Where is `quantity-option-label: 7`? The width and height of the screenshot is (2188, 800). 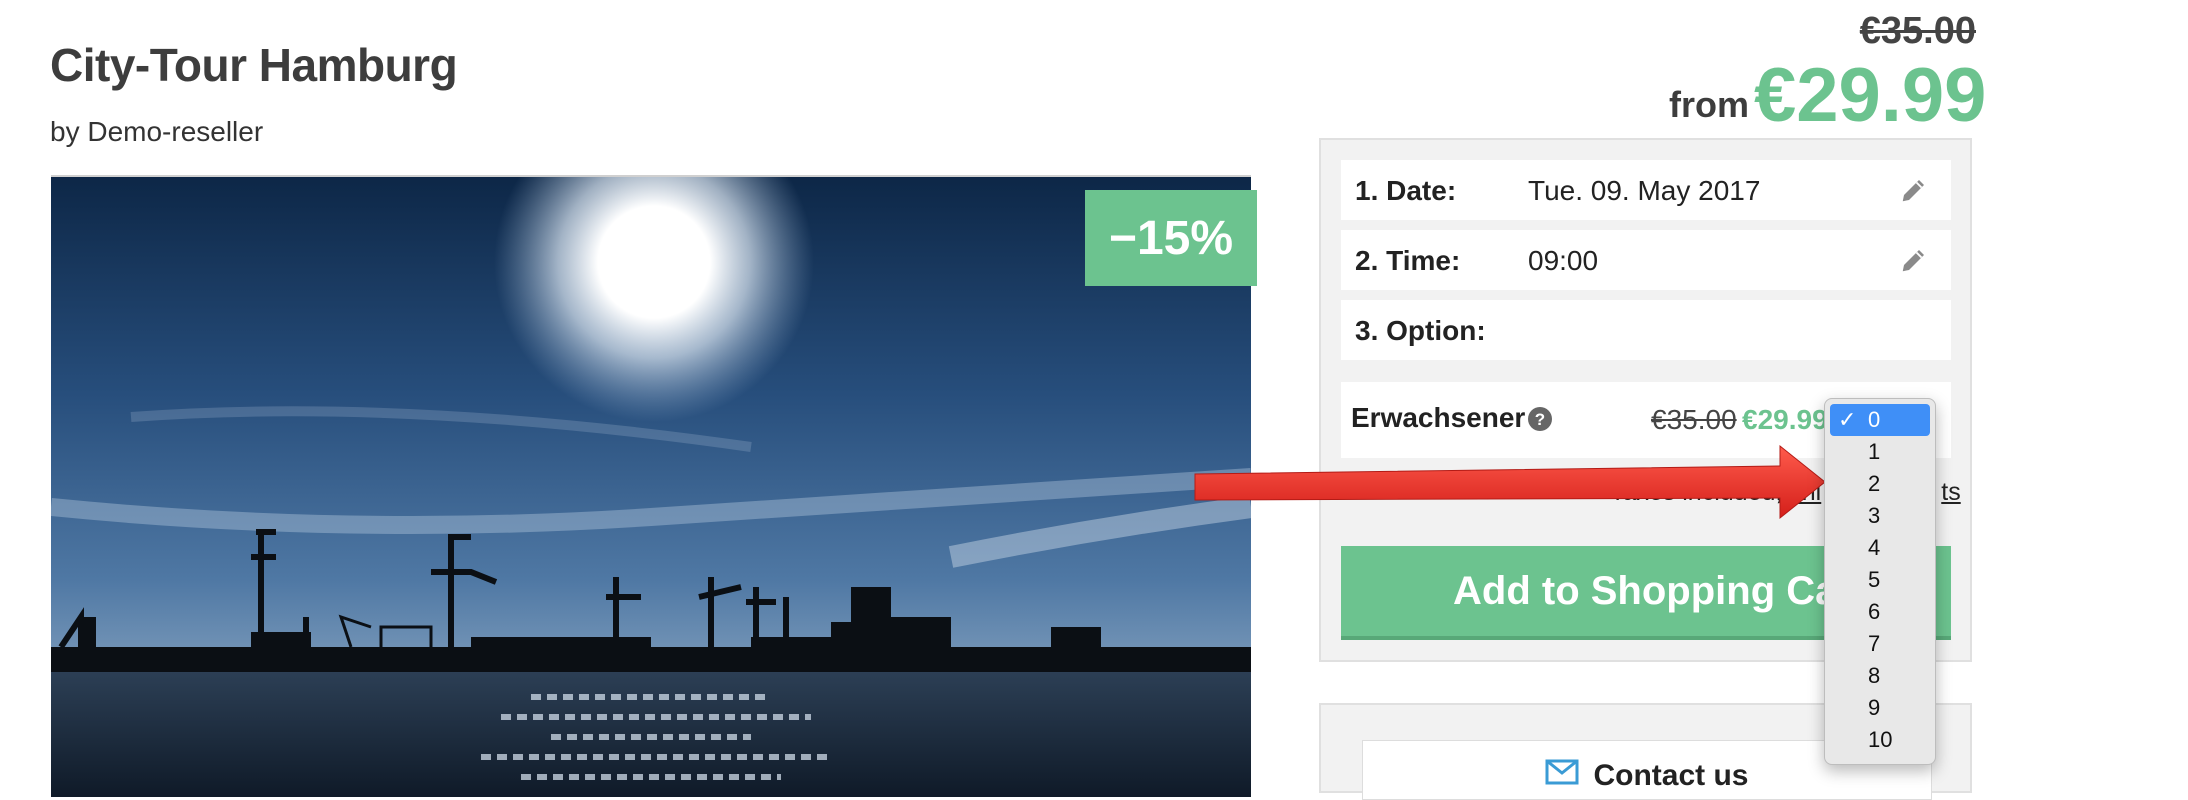 quantity-option-label: 7 is located at coordinates (1874, 643).